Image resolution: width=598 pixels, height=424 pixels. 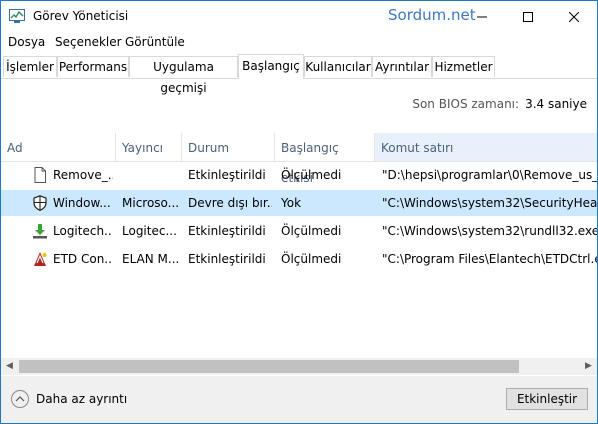 I want to click on column-header-yayinci: Yayıncı, so click(x=148, y=147).